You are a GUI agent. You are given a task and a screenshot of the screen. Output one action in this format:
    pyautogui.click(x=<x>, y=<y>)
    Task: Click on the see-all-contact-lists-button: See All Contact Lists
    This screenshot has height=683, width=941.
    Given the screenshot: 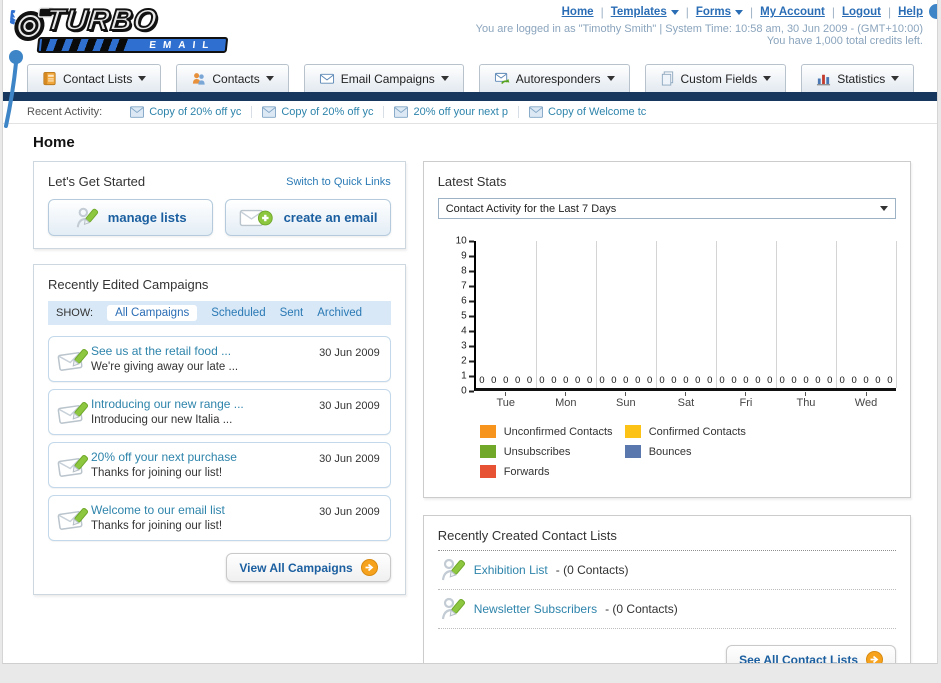 What is the action you would take?
    pyautogui.click(x=811, y=654)
    